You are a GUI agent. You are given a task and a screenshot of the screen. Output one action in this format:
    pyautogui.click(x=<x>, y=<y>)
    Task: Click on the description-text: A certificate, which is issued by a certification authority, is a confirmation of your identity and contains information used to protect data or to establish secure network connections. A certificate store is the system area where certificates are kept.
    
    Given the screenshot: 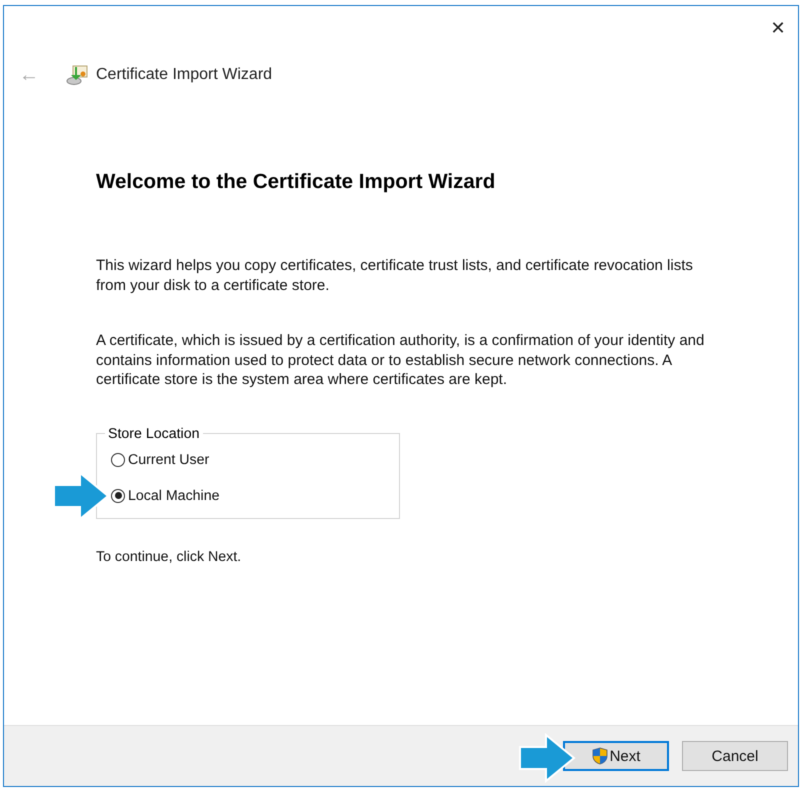 What is the action you would take?
    pyautogui.click(x=401, y=360)
    